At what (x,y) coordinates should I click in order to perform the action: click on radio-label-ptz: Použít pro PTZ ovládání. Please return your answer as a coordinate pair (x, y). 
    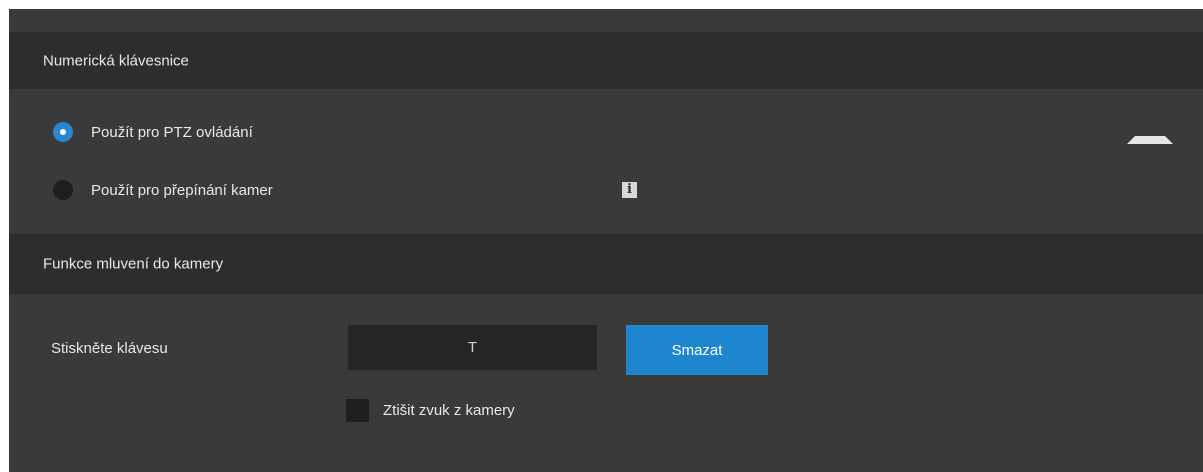
    Looking at the image, I should click on (172, 132).